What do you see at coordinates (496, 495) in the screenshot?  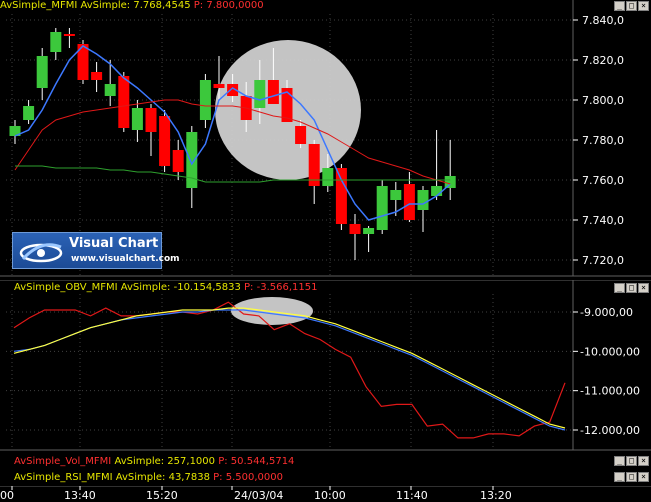 I see `time-label: 13:20` at bounding box center [496, 495].